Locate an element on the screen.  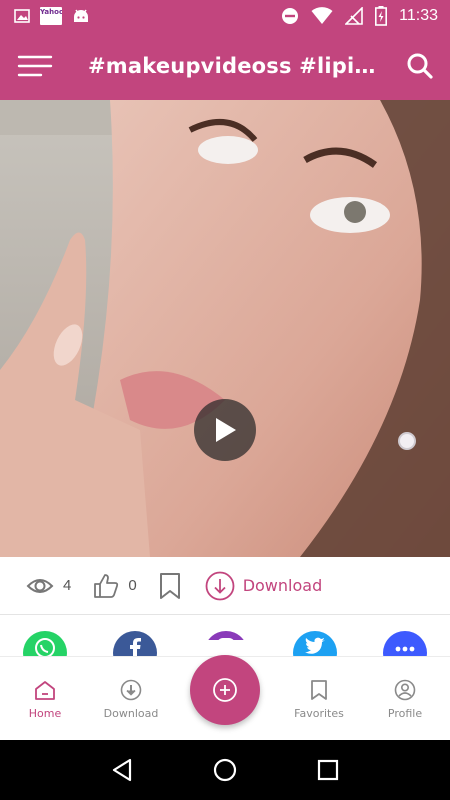
nav-favorites: Favorites is located at coordinates (319, 699).